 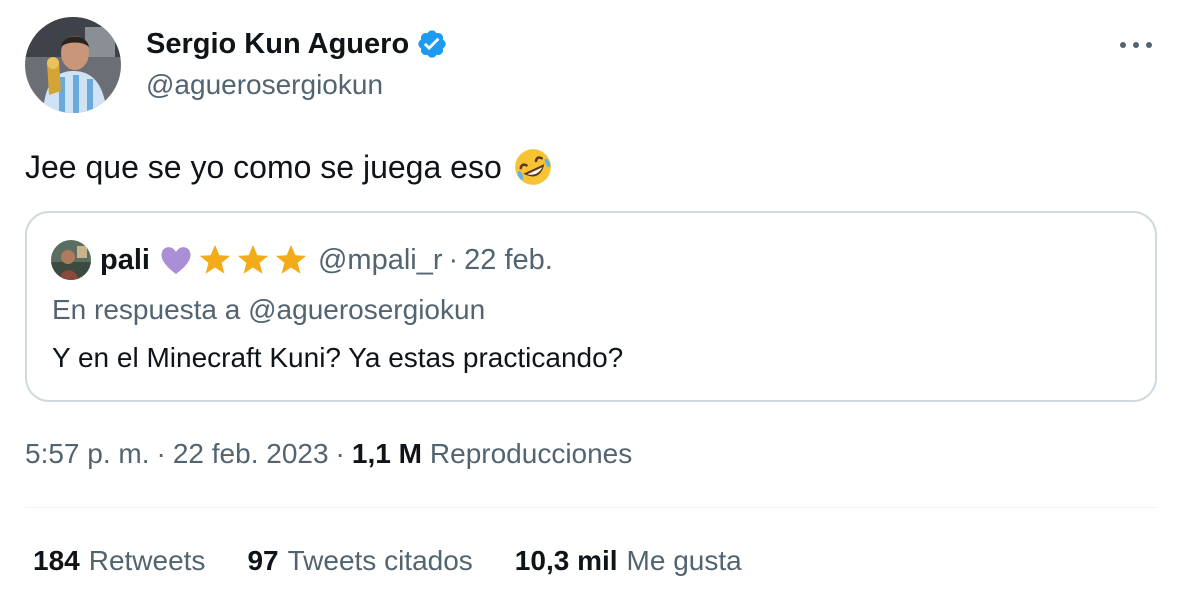 I want to click on quote-tweets-label: Tweets citados, so click(x=380, y=560).